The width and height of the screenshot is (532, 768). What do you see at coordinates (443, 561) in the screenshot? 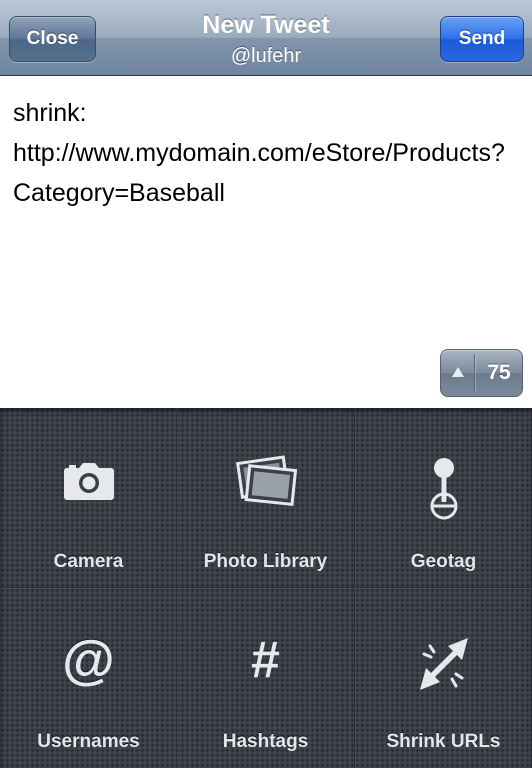
I see `geotag-label: Geotag` at bounding box center [443, 561].